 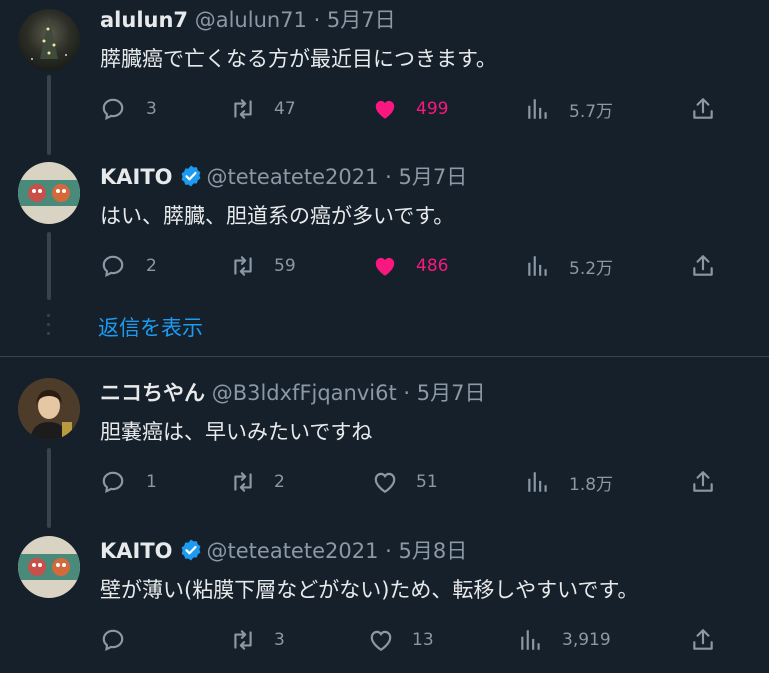 What do you see at coordinates (279, 640) in the screenshot?
I see `retweet-count: 3` at bounding box center [279, 640].